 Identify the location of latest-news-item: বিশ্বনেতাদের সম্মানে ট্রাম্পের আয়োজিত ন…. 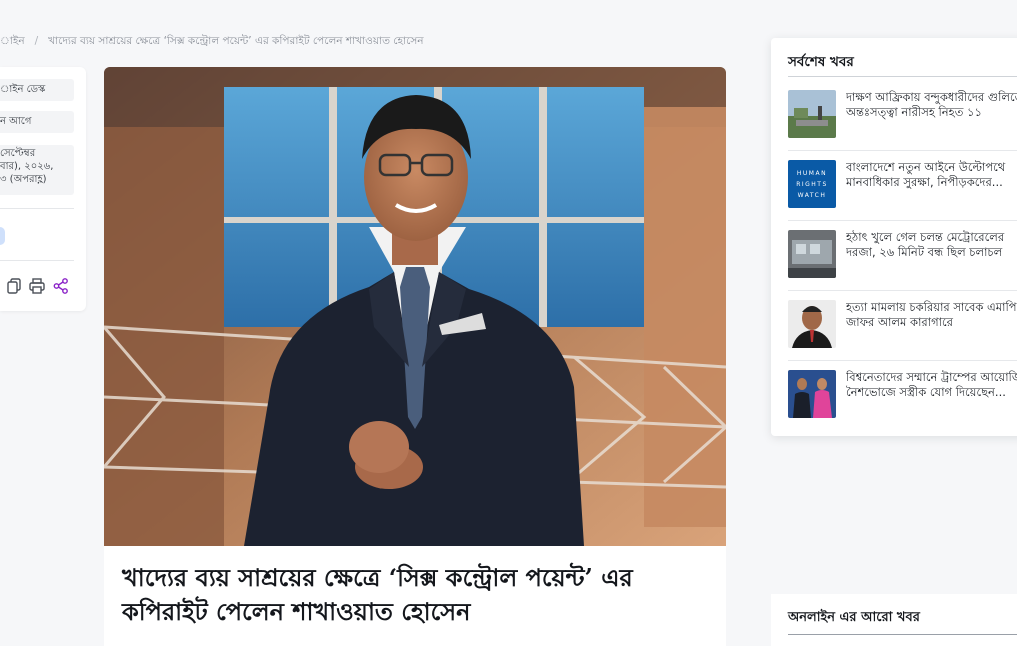
(902, 405).